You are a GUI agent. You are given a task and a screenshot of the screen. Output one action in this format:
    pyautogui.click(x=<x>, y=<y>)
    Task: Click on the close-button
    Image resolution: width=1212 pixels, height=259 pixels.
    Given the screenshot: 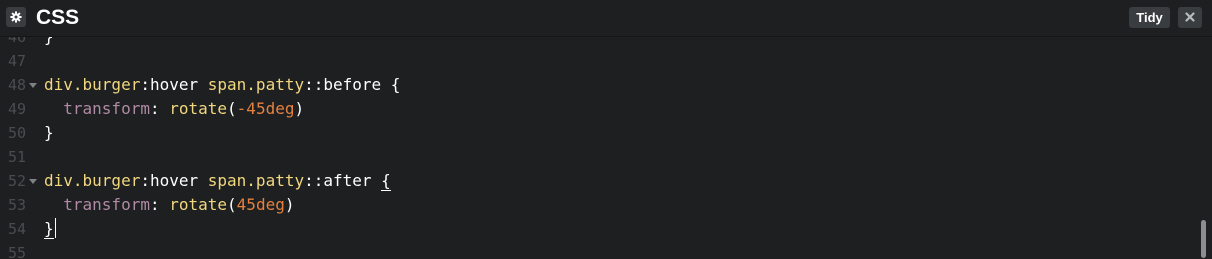 What is the action you would take?
    pyautogui.click(x=1190, y=17)
    